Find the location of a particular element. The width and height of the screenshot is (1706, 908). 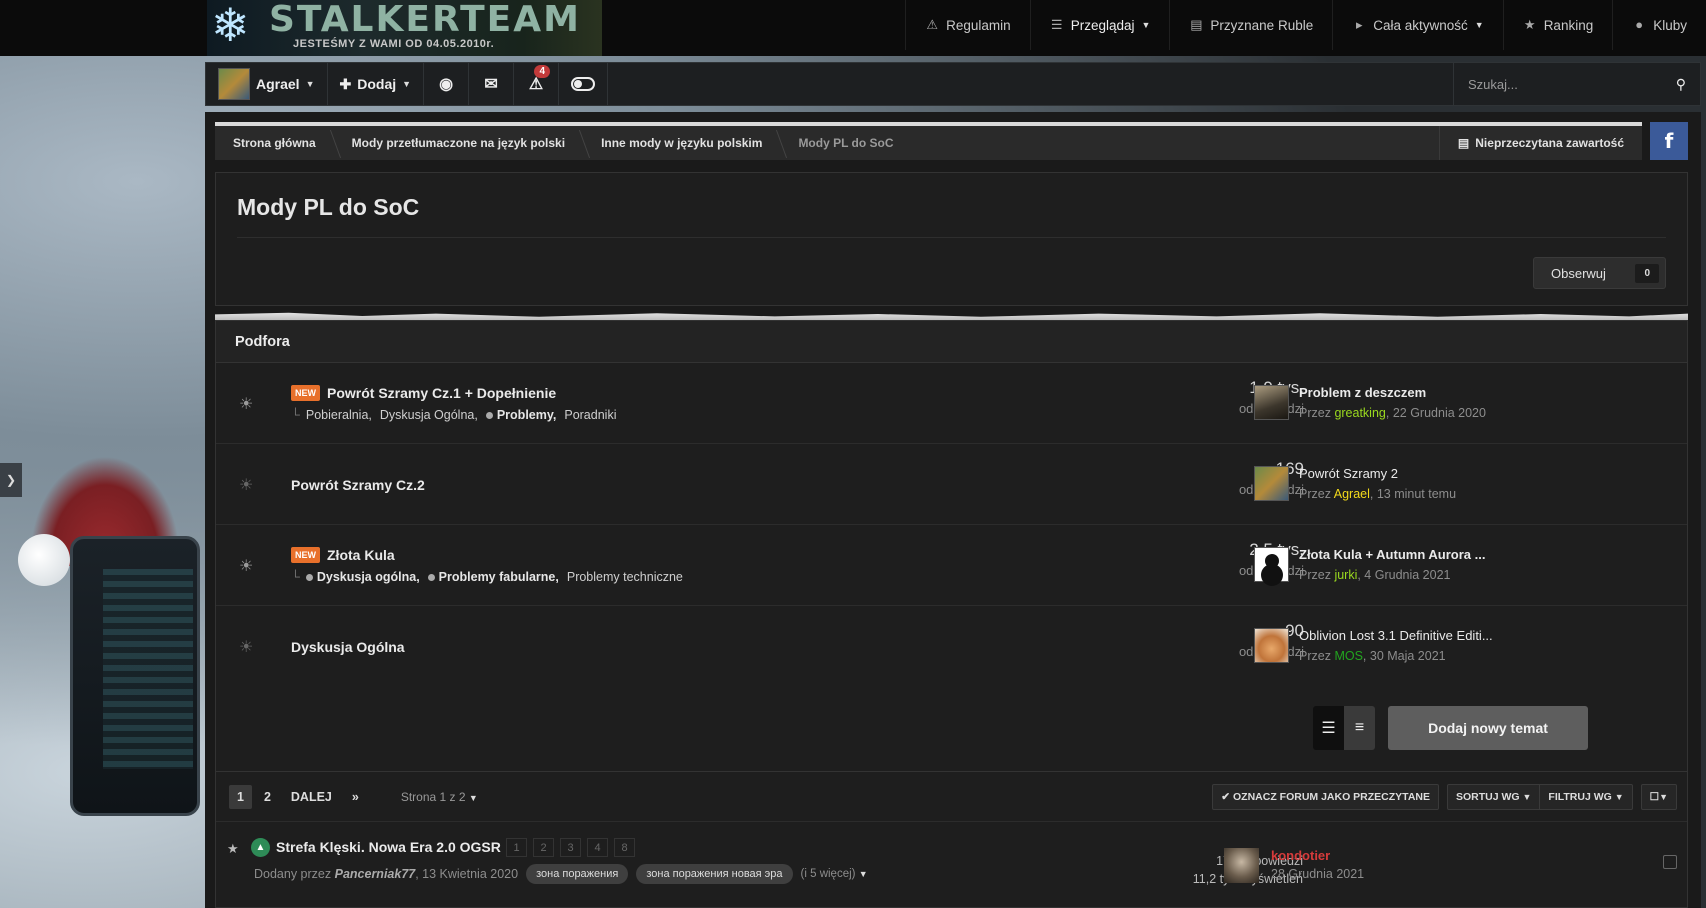

topic-page-link: 3 is located at coordinates (570, 847).